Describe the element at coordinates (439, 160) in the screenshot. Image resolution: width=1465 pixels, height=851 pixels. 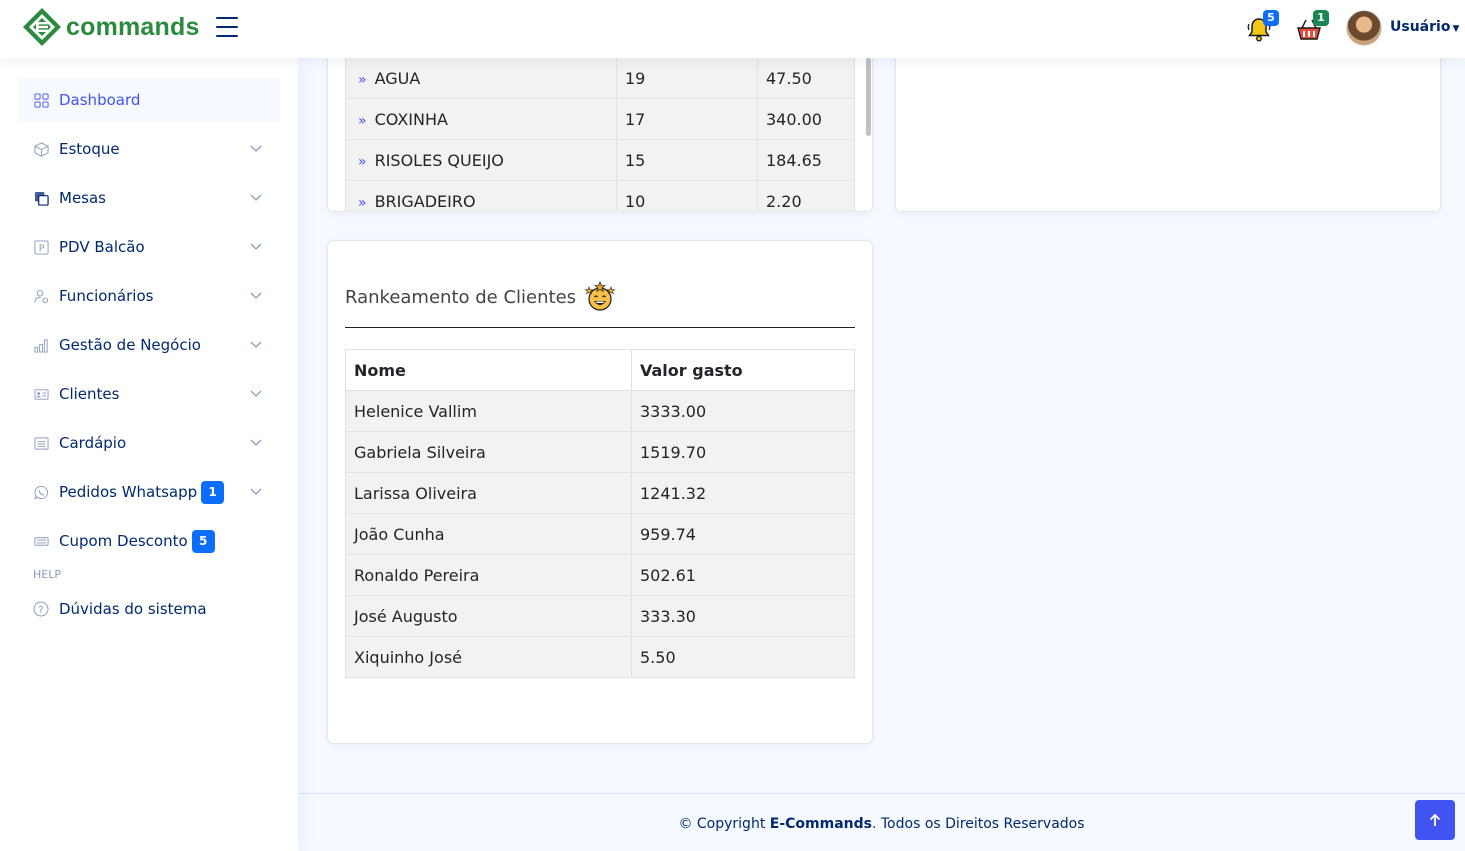
I see `product-name: RISOLES QUEIJO` at that location.